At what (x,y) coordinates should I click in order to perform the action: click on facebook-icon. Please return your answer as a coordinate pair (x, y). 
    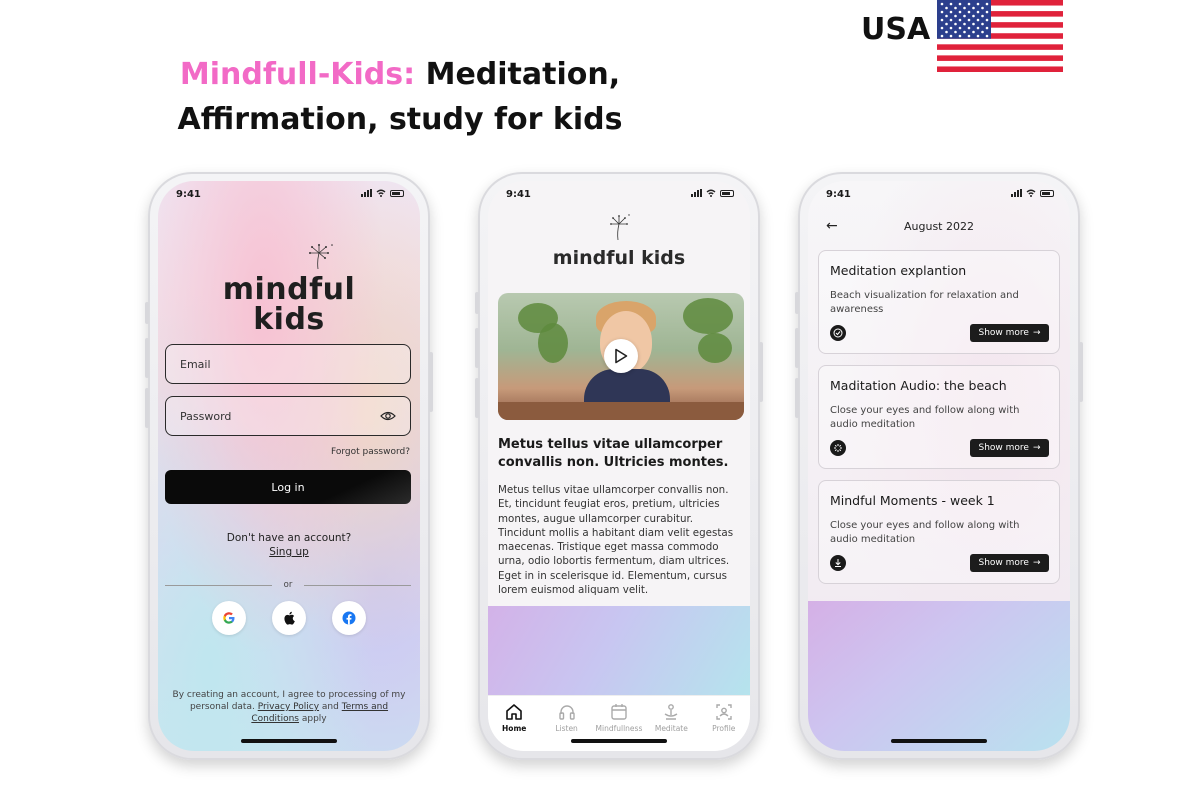
    Looking at the image, I should click on (349, 618).